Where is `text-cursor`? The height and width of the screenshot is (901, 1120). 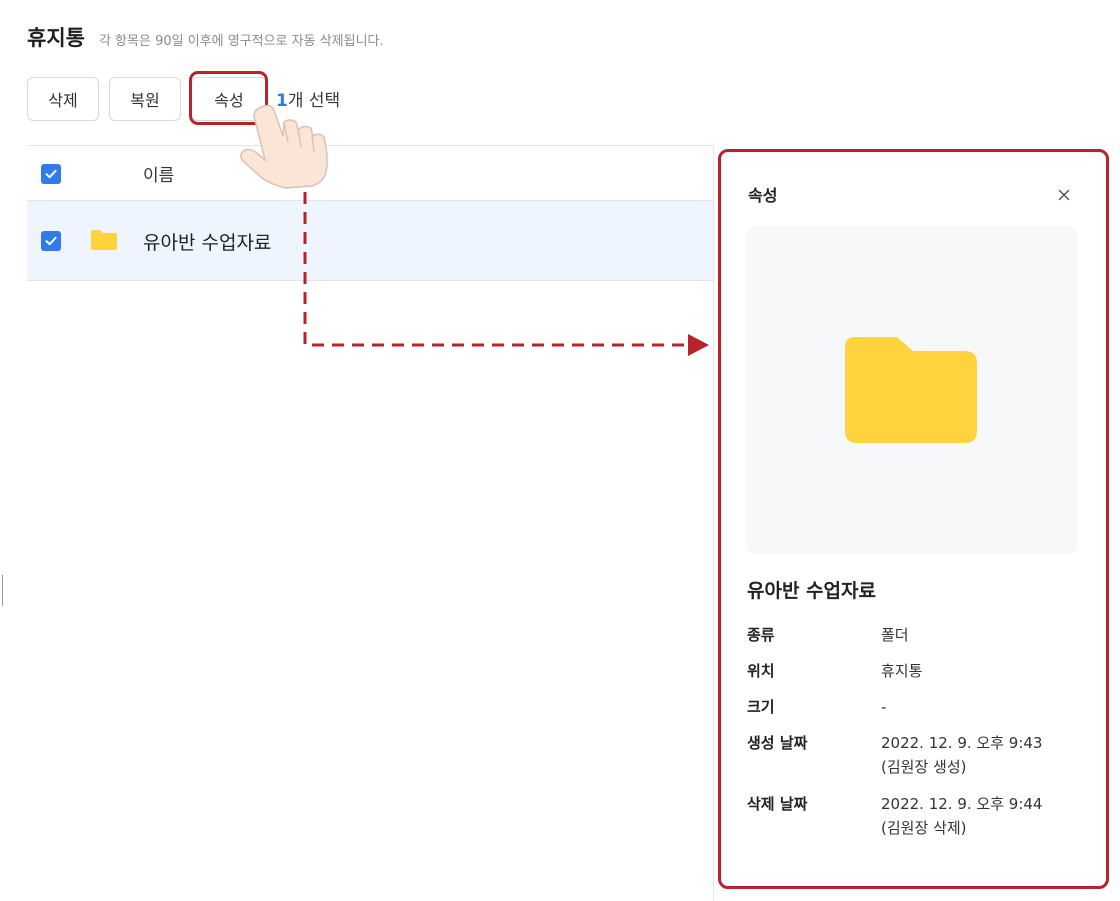 text-cursor is located at coordinates (2, 590).